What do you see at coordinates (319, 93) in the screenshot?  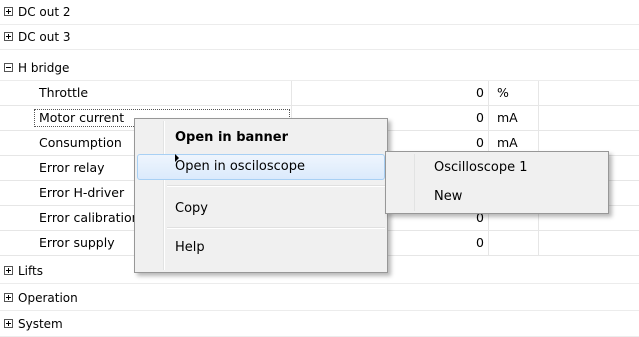 I see `property-row-throttle: Throttle 0 %` at bounding box center [319, 93].